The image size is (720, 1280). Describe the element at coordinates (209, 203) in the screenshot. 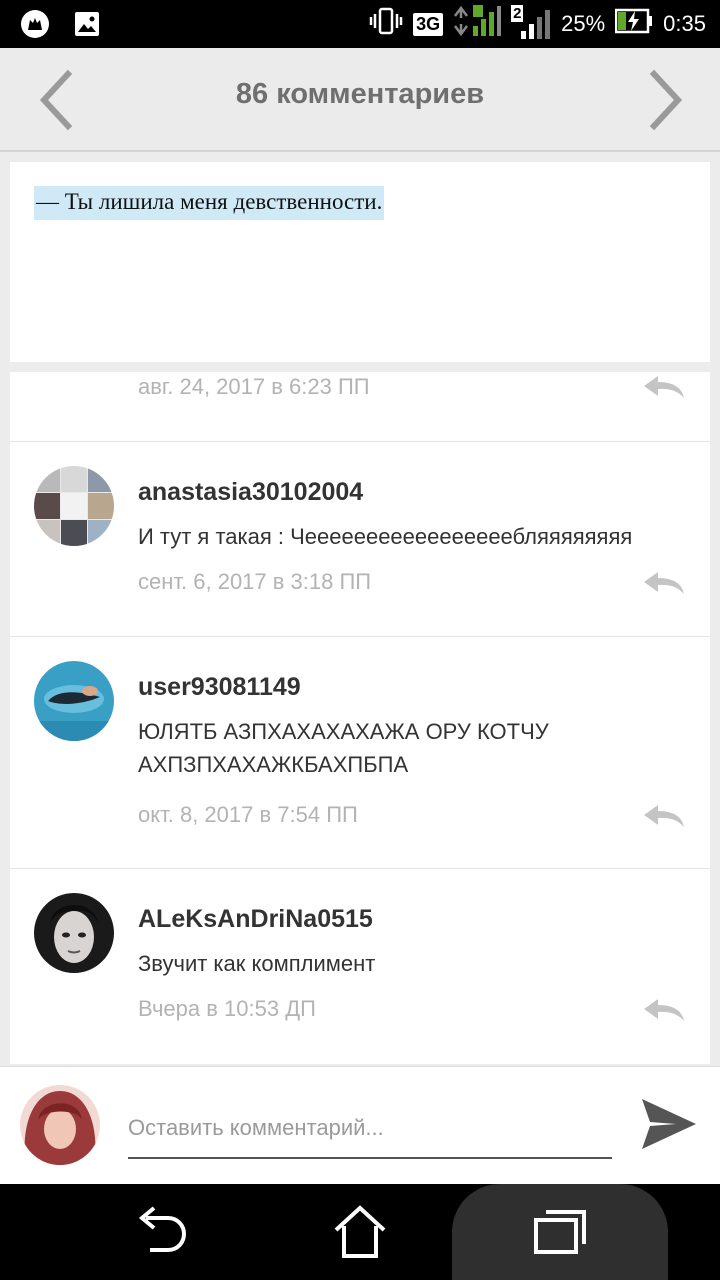

I see `post-quote: — Ты лишила меня девственности.` at that location.